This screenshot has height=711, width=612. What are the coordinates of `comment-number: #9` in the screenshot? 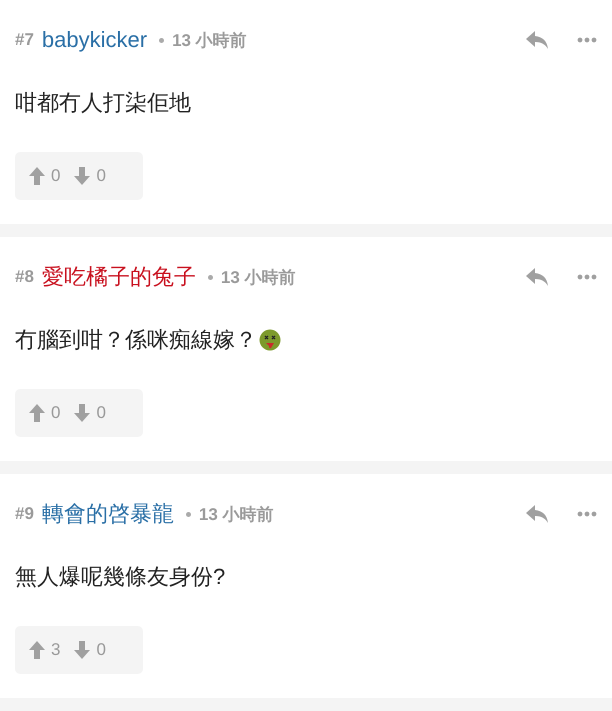 It's located at (24, 514).